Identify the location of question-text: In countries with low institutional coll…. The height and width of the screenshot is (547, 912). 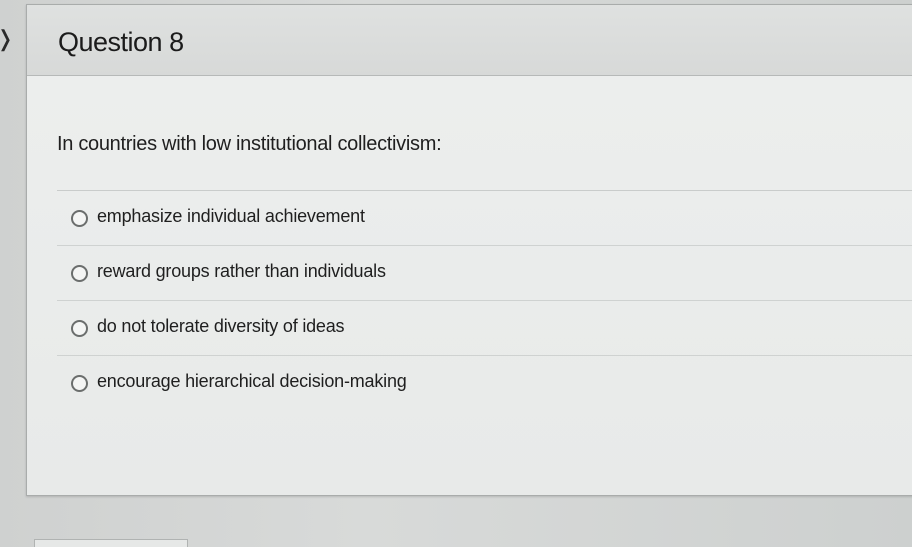
(249, 144).